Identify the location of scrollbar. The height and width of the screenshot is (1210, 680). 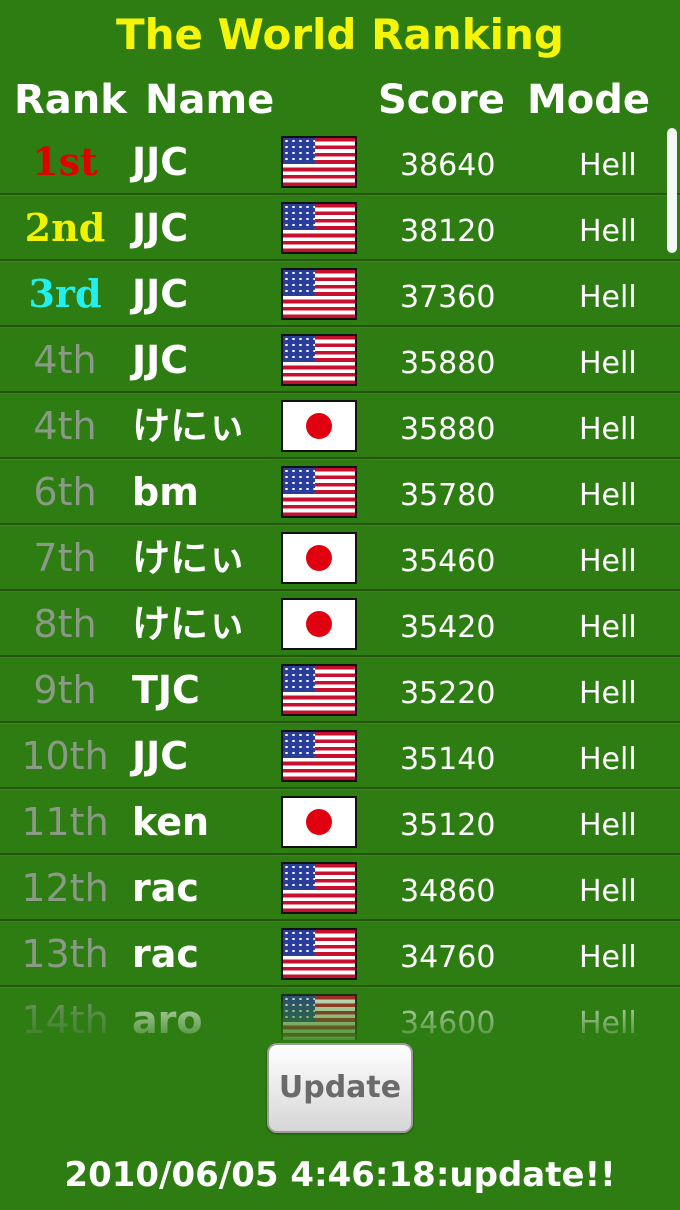
(672, 190).